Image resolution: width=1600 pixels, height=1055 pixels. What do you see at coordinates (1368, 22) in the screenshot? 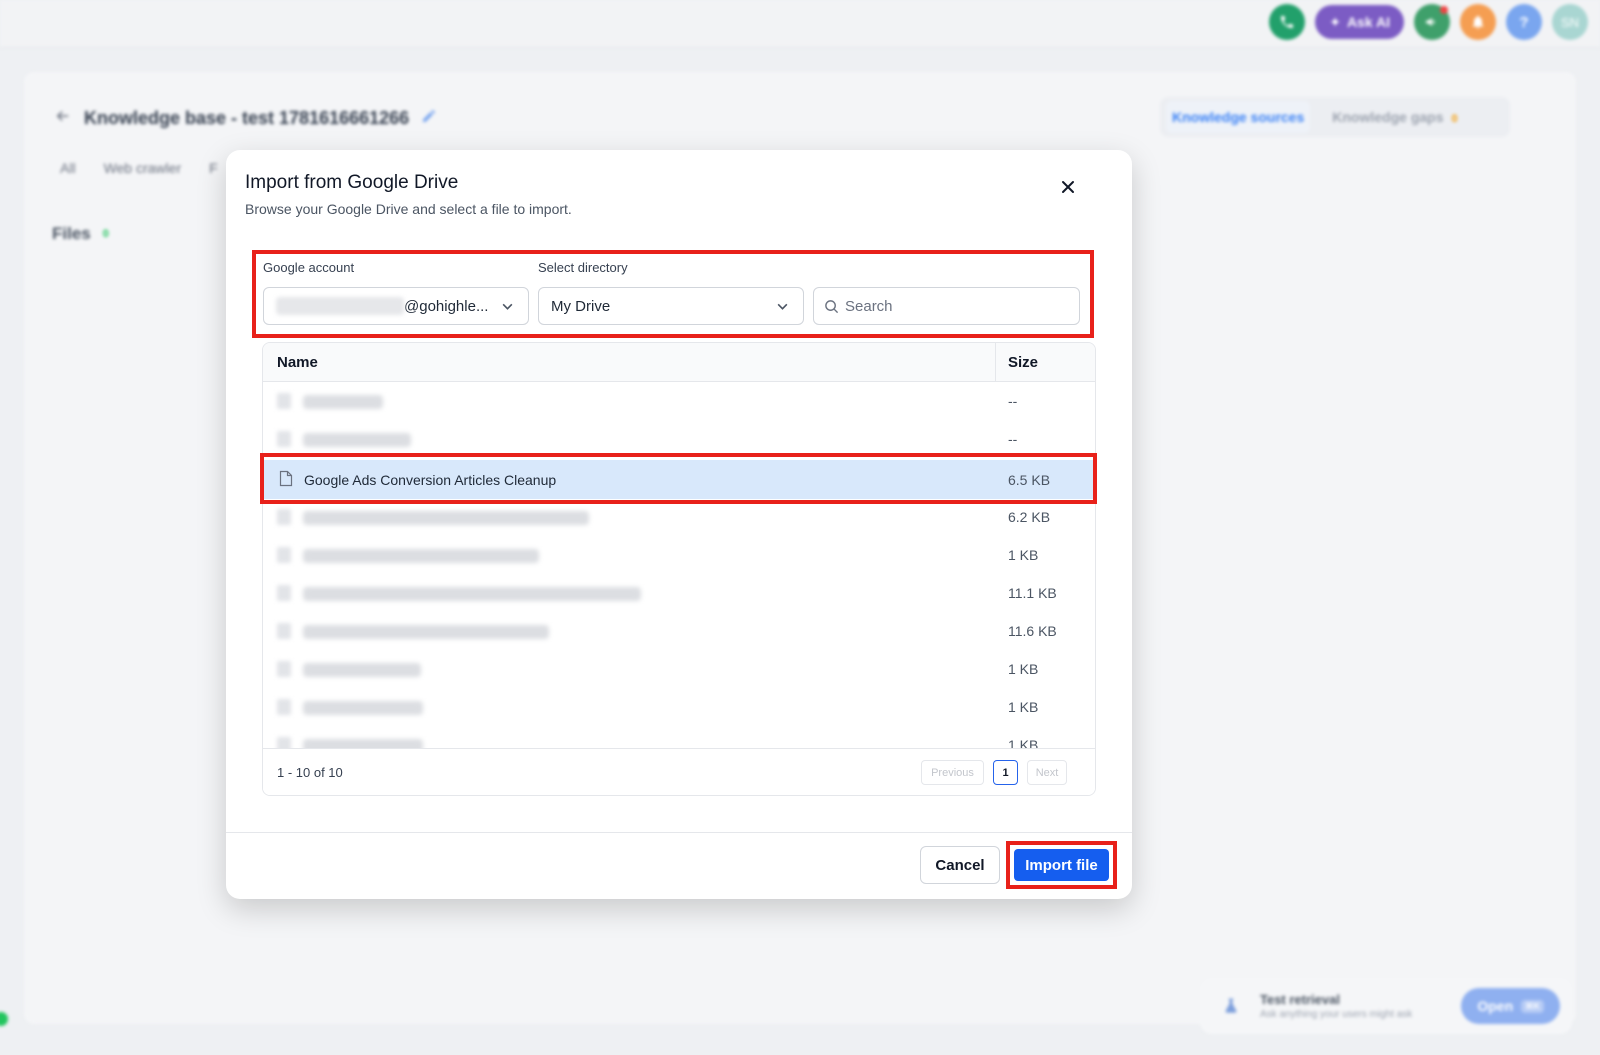
I see `ask-ai-label: Ask AI` at bounding box center [1368, 22].